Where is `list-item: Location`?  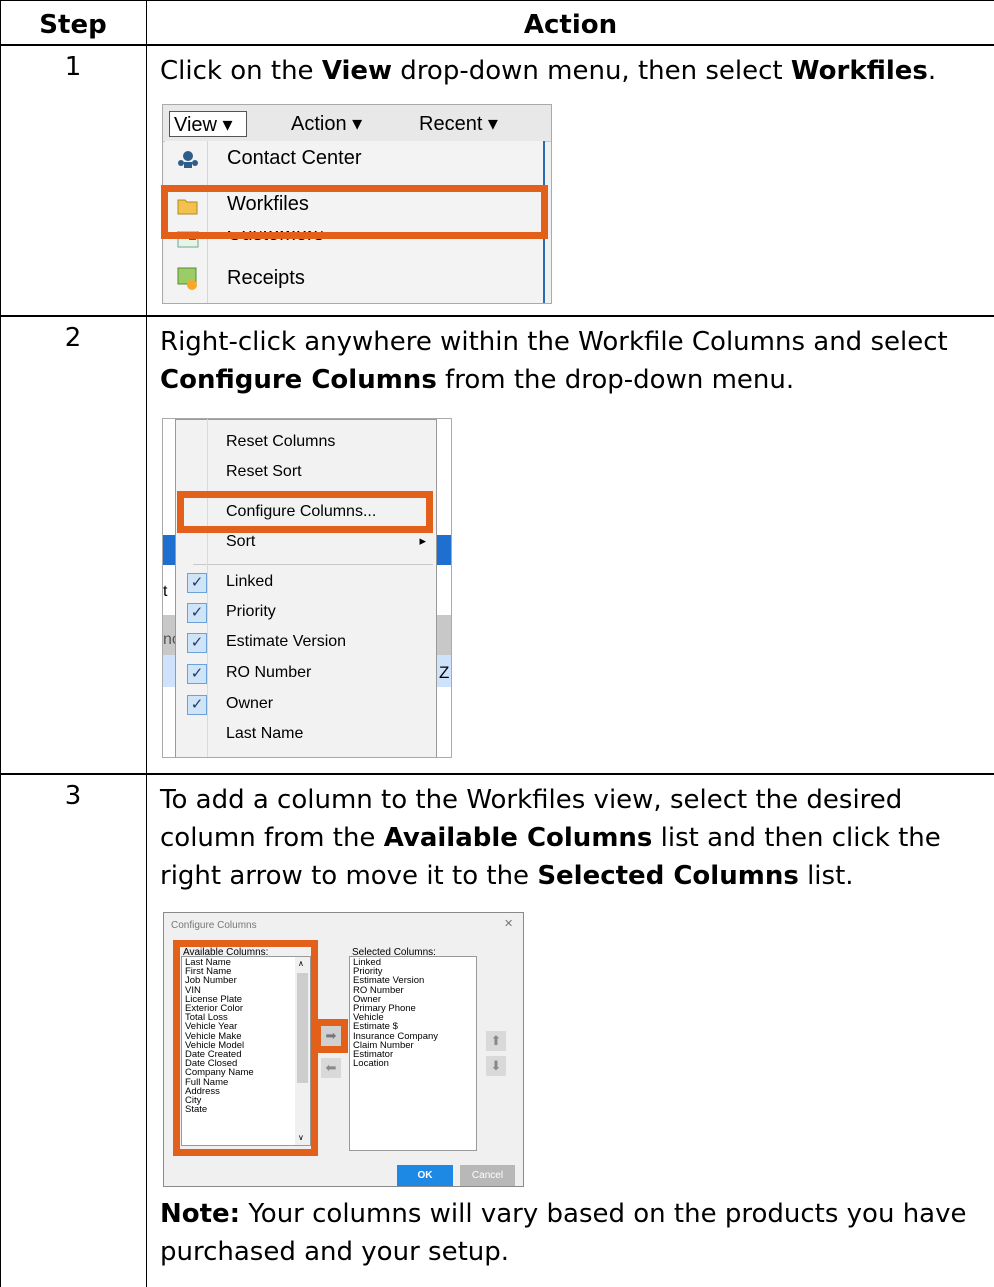 list-item: Location is located at coordinates (413, 1064).